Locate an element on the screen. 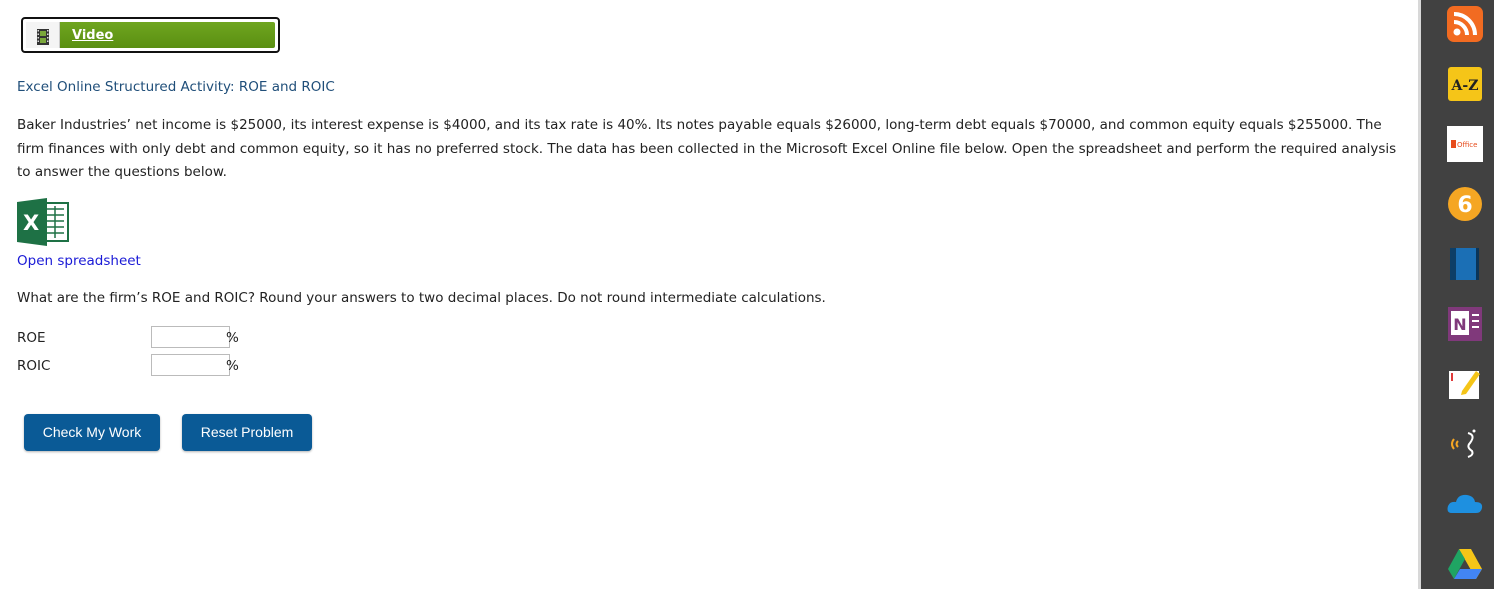 The height and width of the screenshot is (589, 1494). roe-unit: % is located at coordinates (232, 338).